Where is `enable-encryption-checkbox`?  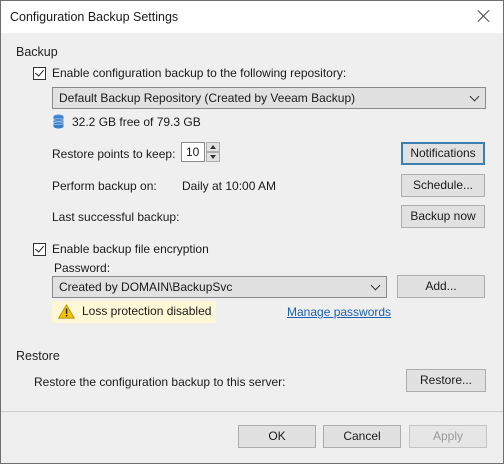 enable-encryption-checkbox is located at coordinates (39, 249).